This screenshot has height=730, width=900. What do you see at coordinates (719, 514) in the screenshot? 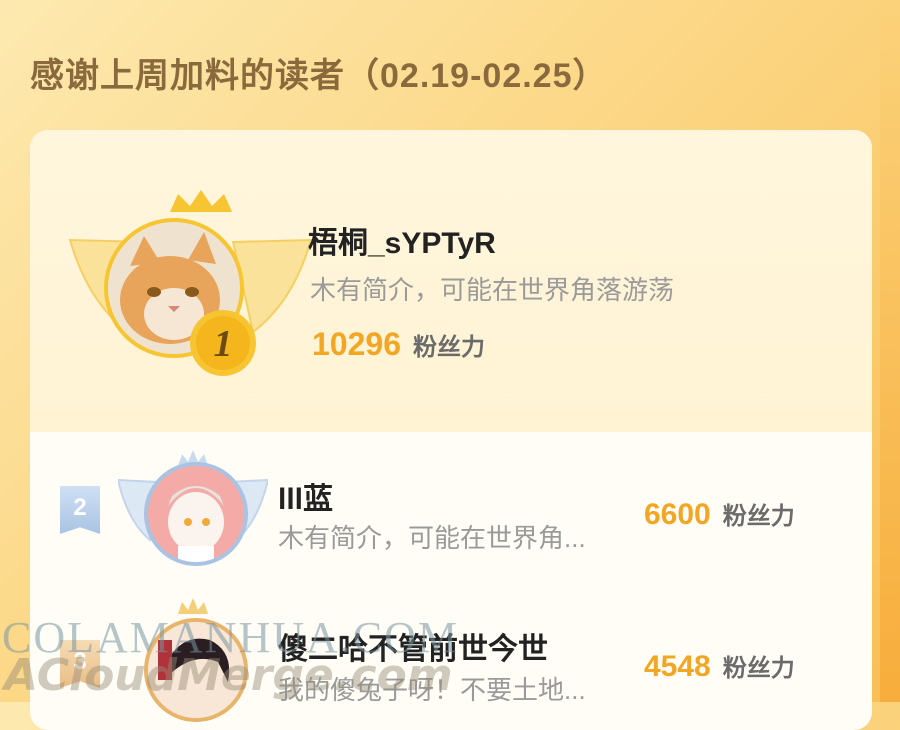
I see `fan-power: 6600 粉丝力` at bounding box center [719, 514].